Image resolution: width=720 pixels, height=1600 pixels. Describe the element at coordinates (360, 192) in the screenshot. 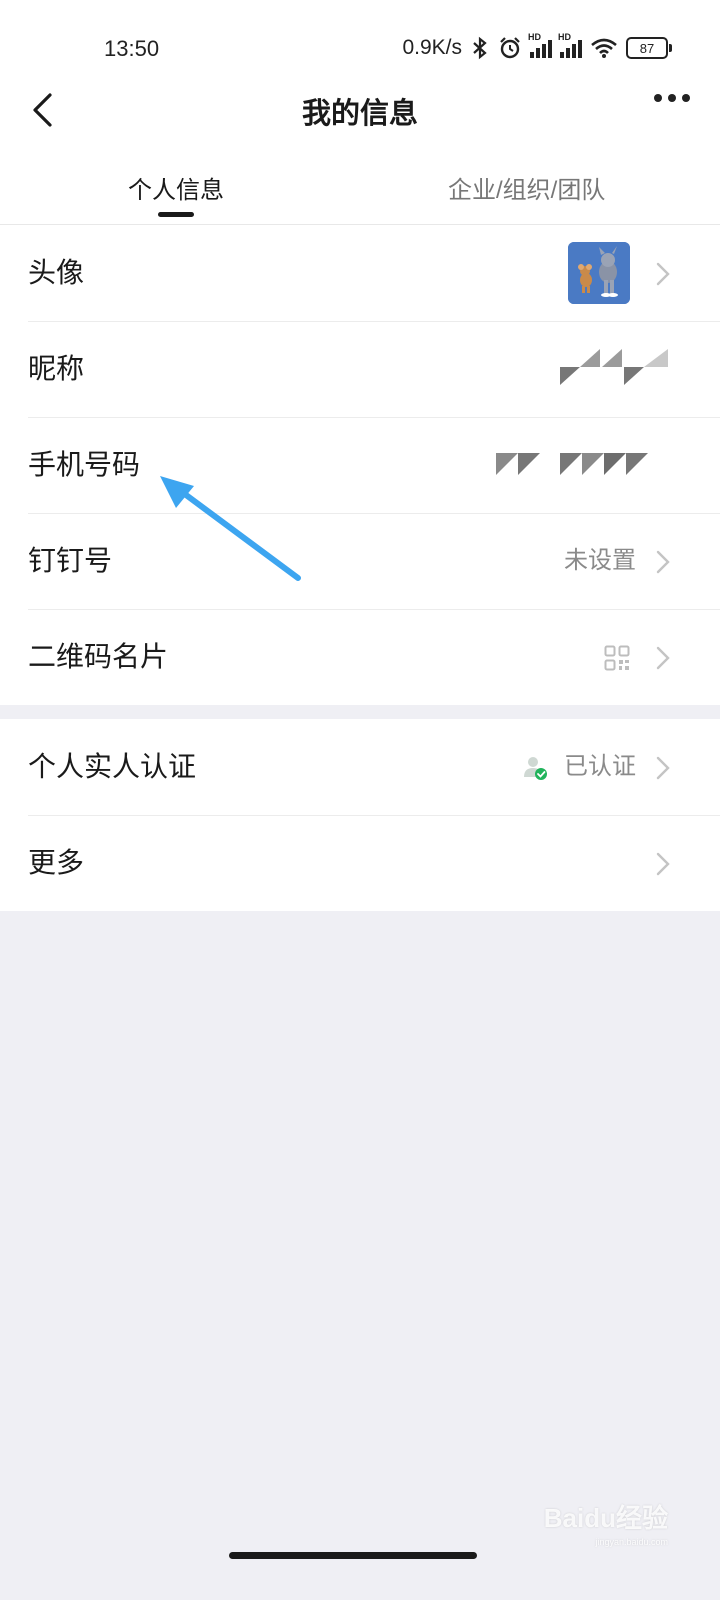

I see `tab-bar: 个人信息 企业/组织/团队` at that location.